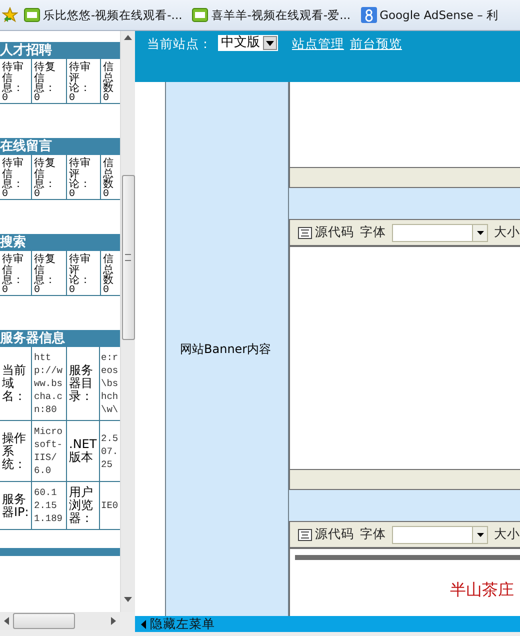 The width and height of the screenshot is (520, 636). Describe the element at coordinates (60, 242) in the screenshot. I see `section-header: 搜索` at that location.